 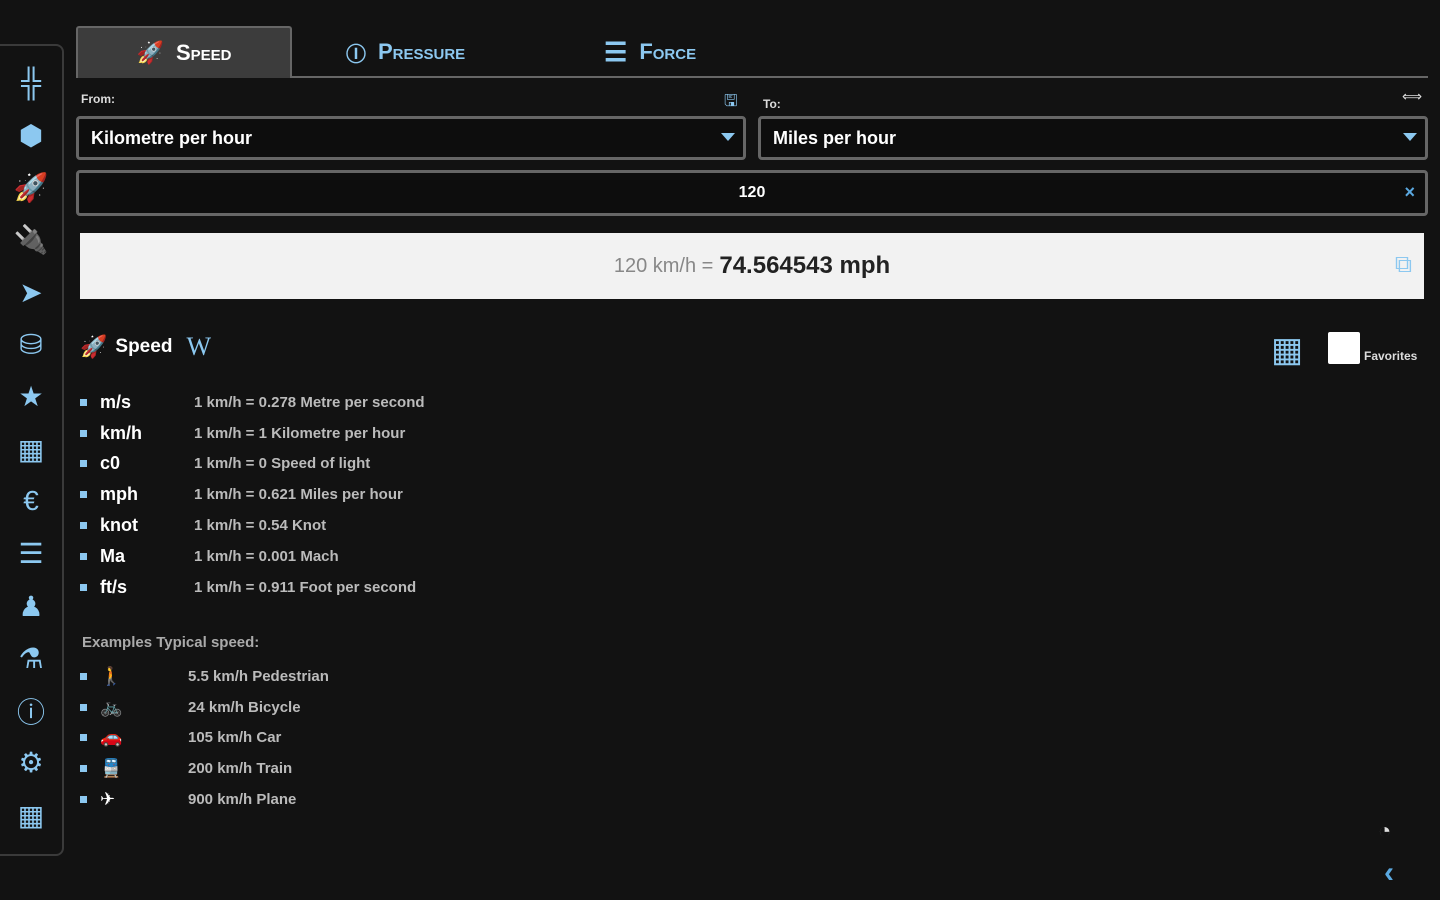 I want to click on unit-description: 1 km/h = 0.278 Metre per second, so click(x=309, y=402).